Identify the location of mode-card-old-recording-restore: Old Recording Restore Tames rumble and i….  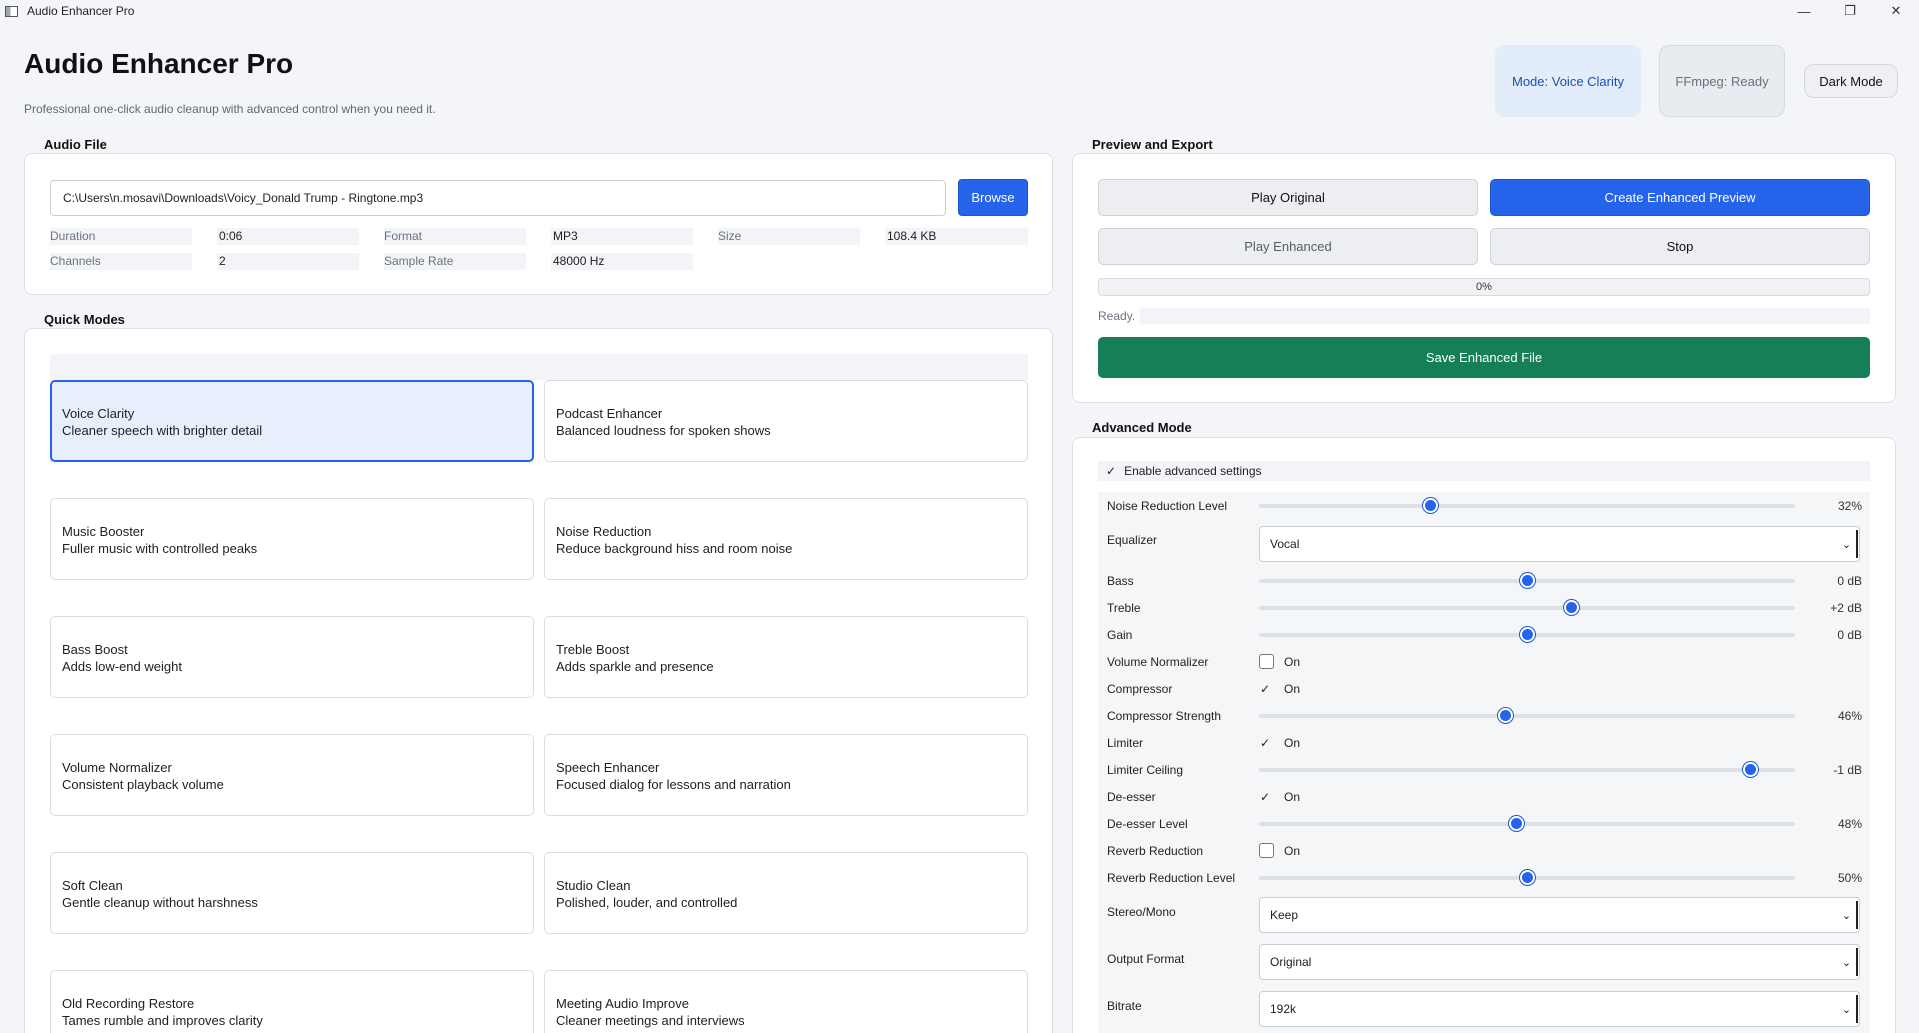
(292, 1001).